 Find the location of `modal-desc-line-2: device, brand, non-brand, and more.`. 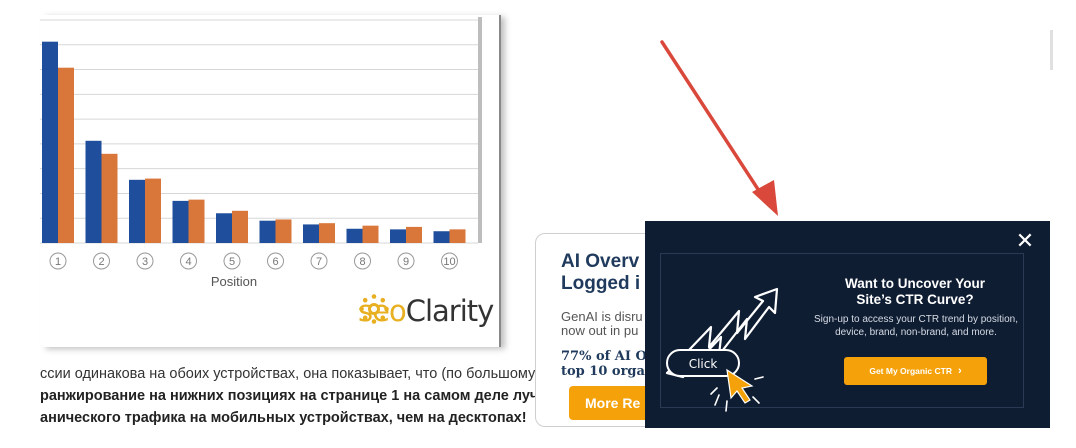

modal-desc-line-2: device, brand, non-brand, and more. is located at coordinates (916, 332).